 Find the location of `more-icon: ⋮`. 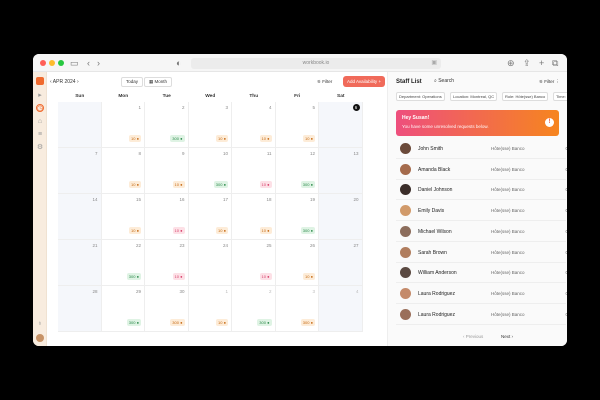

more-icon: ⋮ is located at coordinates (558, 81).